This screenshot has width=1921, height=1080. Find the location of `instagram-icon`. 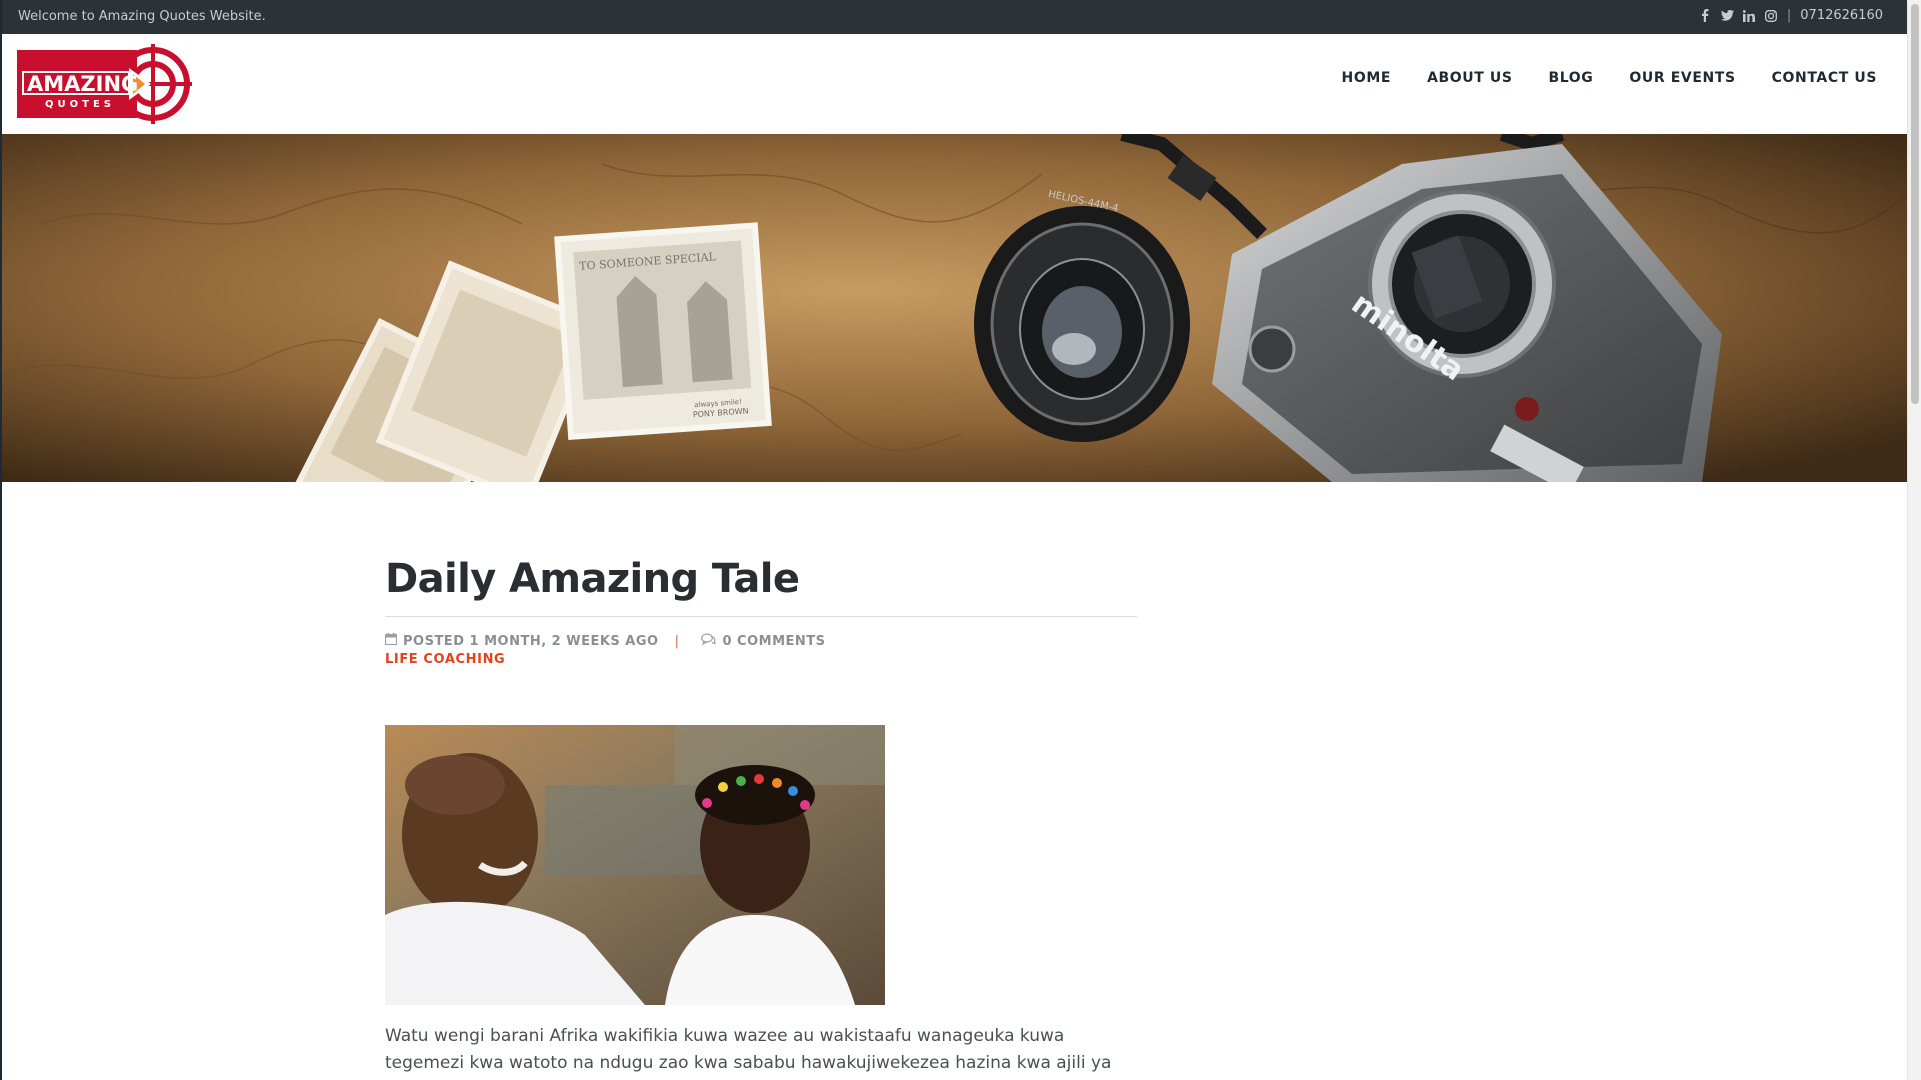

instagram-icon is located at coordinates (1771, 15).